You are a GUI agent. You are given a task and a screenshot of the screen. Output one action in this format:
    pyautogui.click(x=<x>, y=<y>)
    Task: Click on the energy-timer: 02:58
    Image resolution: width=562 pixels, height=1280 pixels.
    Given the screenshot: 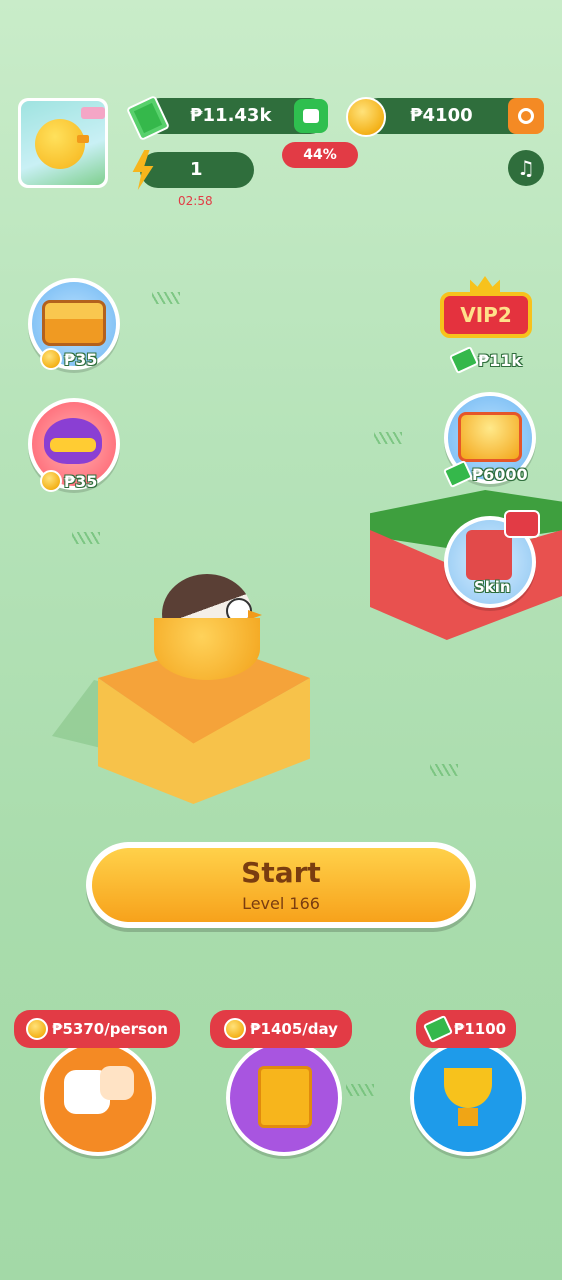 What is the action you would take?
    pyautogui.click(x=195, y=201)
    